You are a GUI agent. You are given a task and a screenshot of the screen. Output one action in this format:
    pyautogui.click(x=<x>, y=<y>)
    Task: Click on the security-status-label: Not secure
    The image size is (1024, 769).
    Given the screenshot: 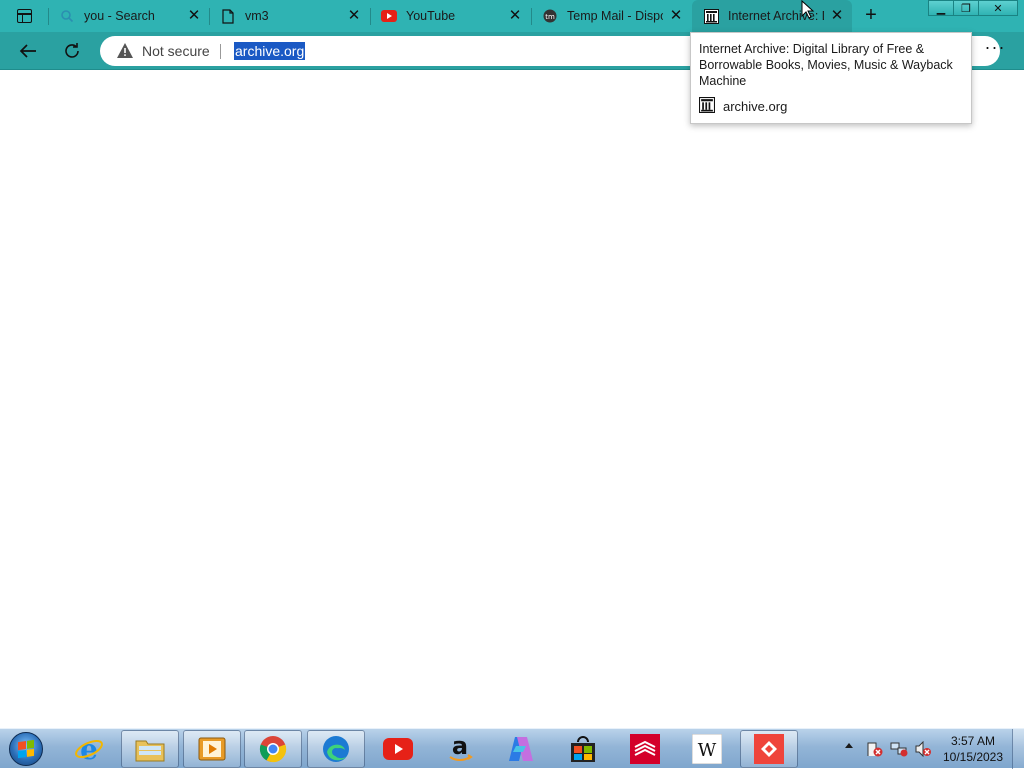 What is the action you would take?
    pyautogui.click(x=176, y=51)
    